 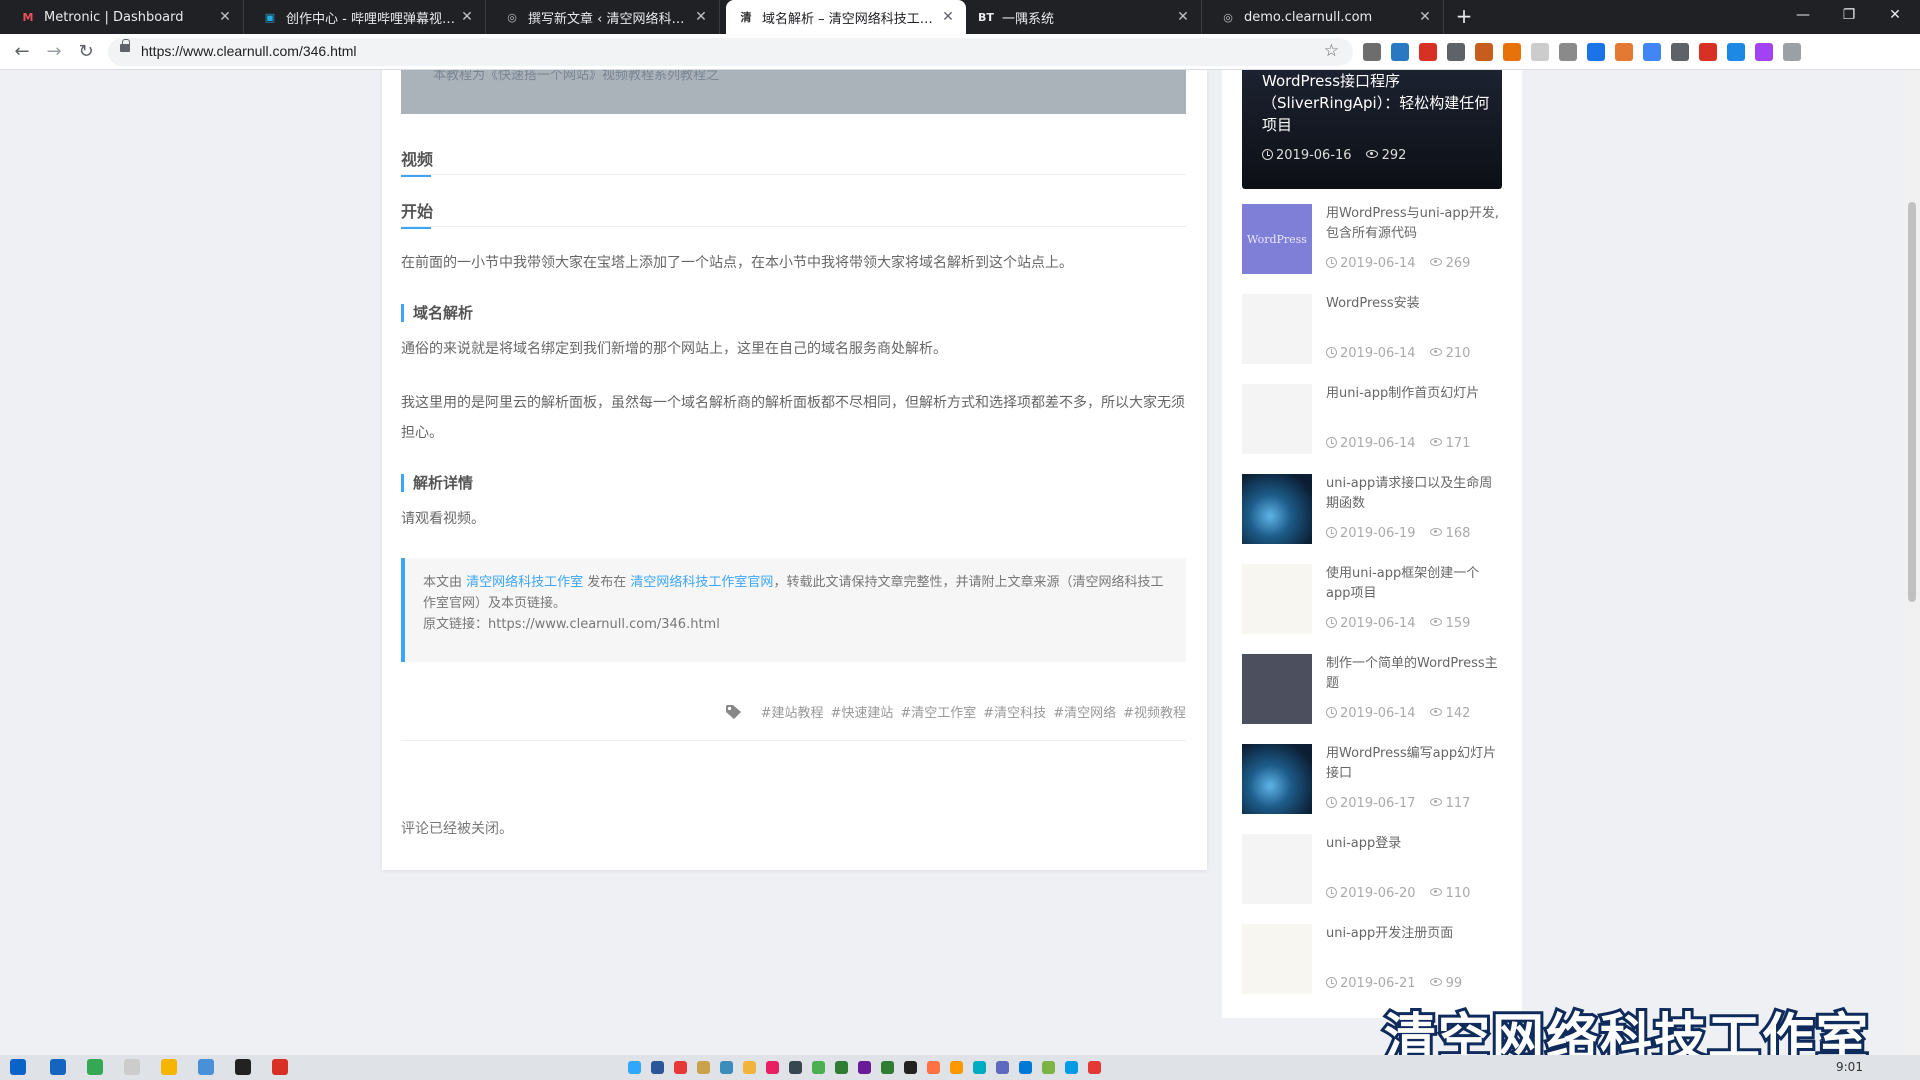 I want to click on sidebar-post: uni-app开发注册页面 2019-06-21 99, so click(x=1372, y=960).